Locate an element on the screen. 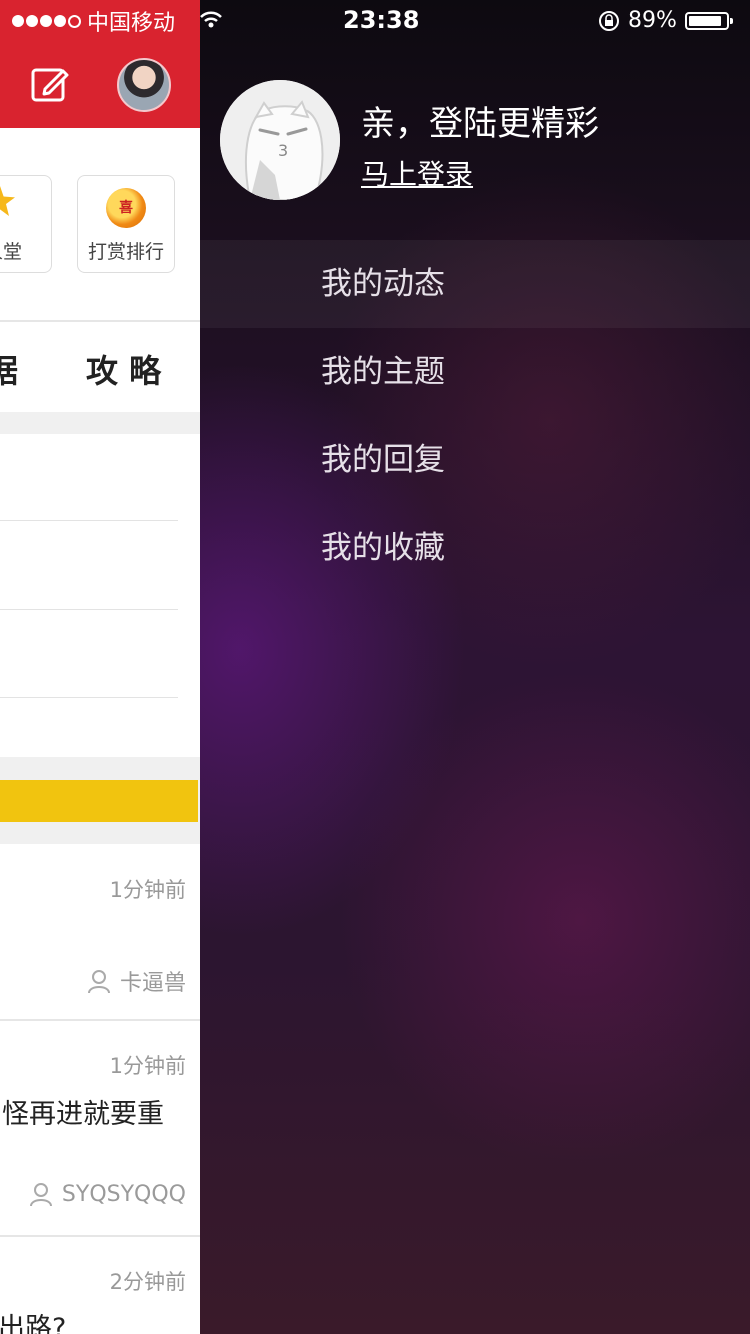 Image resolution: width=750 pixels, height=1334 pixels. mascot-avatar-icon: 3 is located at coordinates (280, 140).